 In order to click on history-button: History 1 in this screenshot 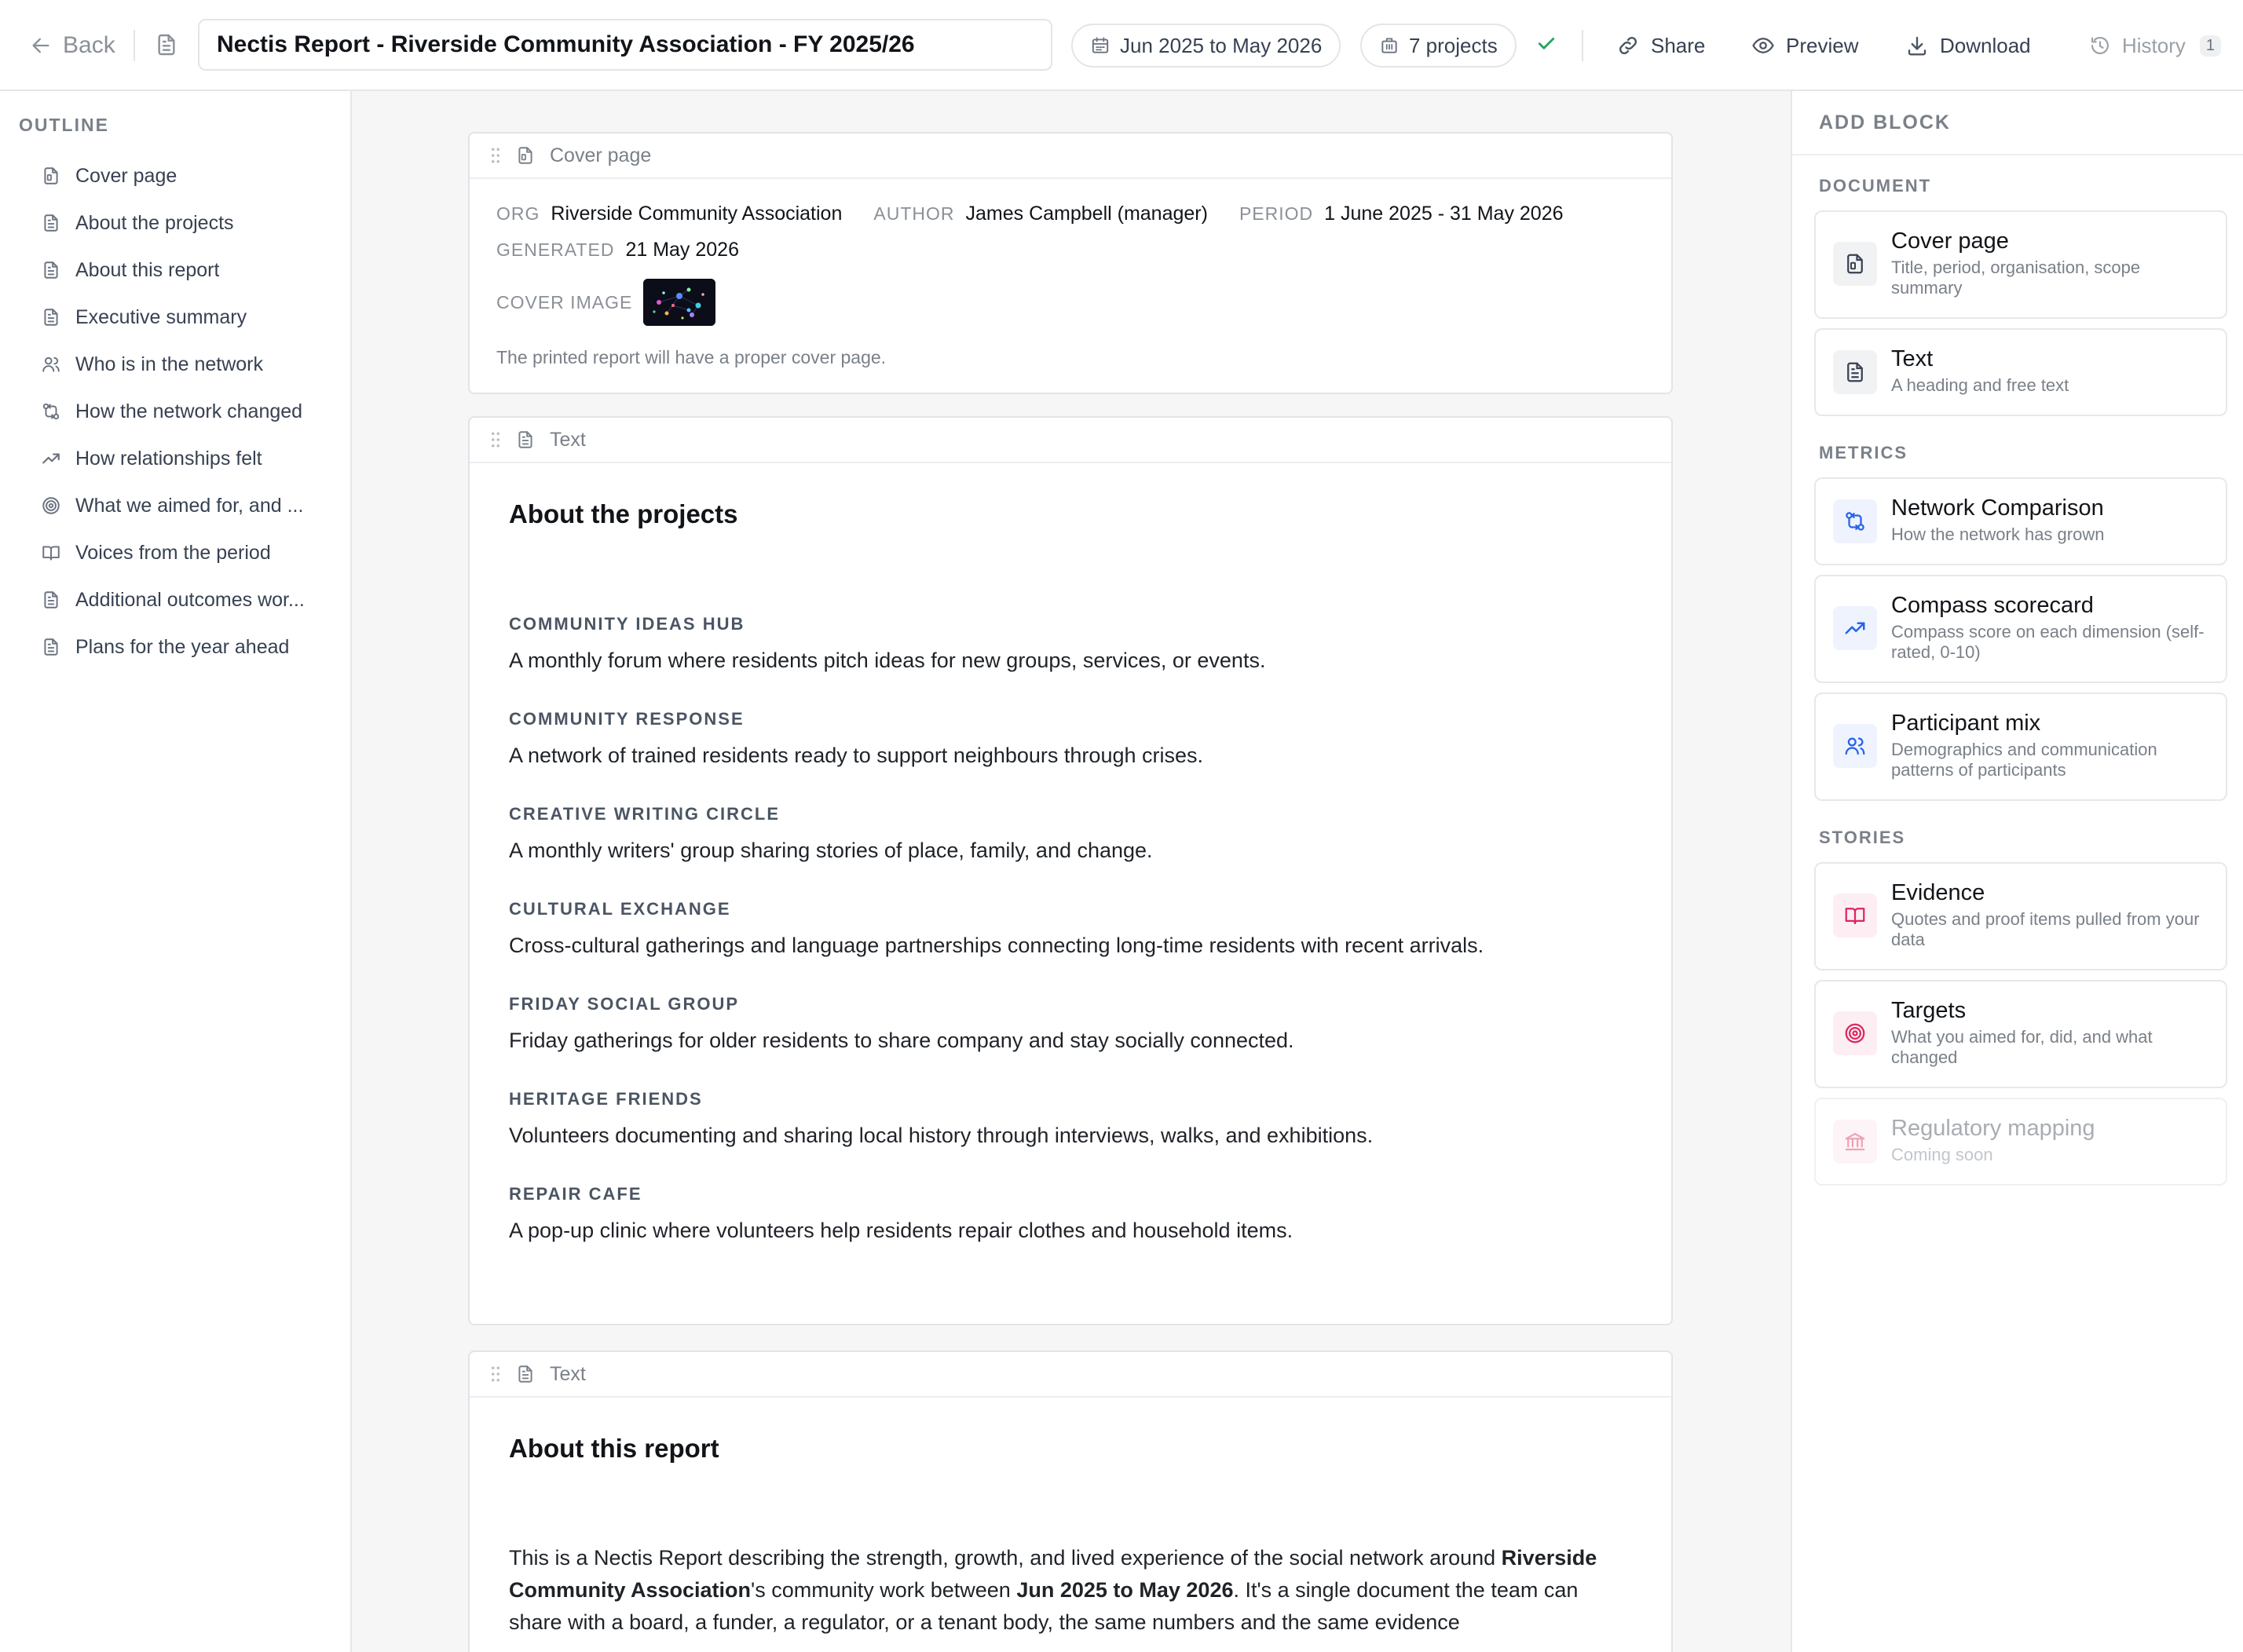, I will do `click(2155, 45)`.